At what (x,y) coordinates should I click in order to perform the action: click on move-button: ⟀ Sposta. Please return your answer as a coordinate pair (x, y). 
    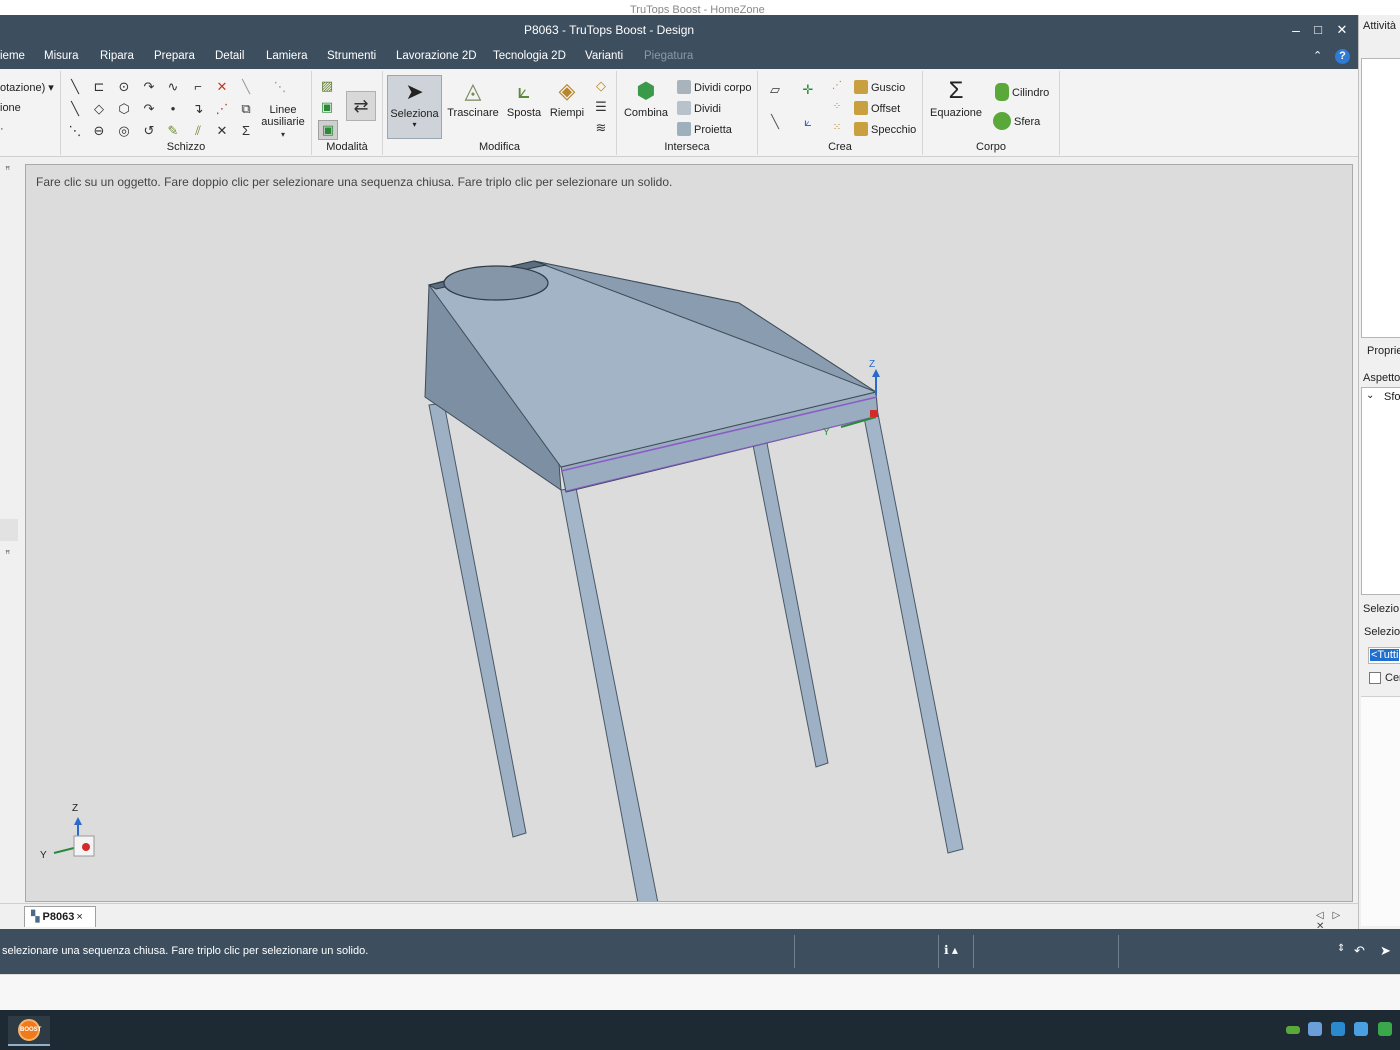
    Looking at the image, I should click on (524, 98).